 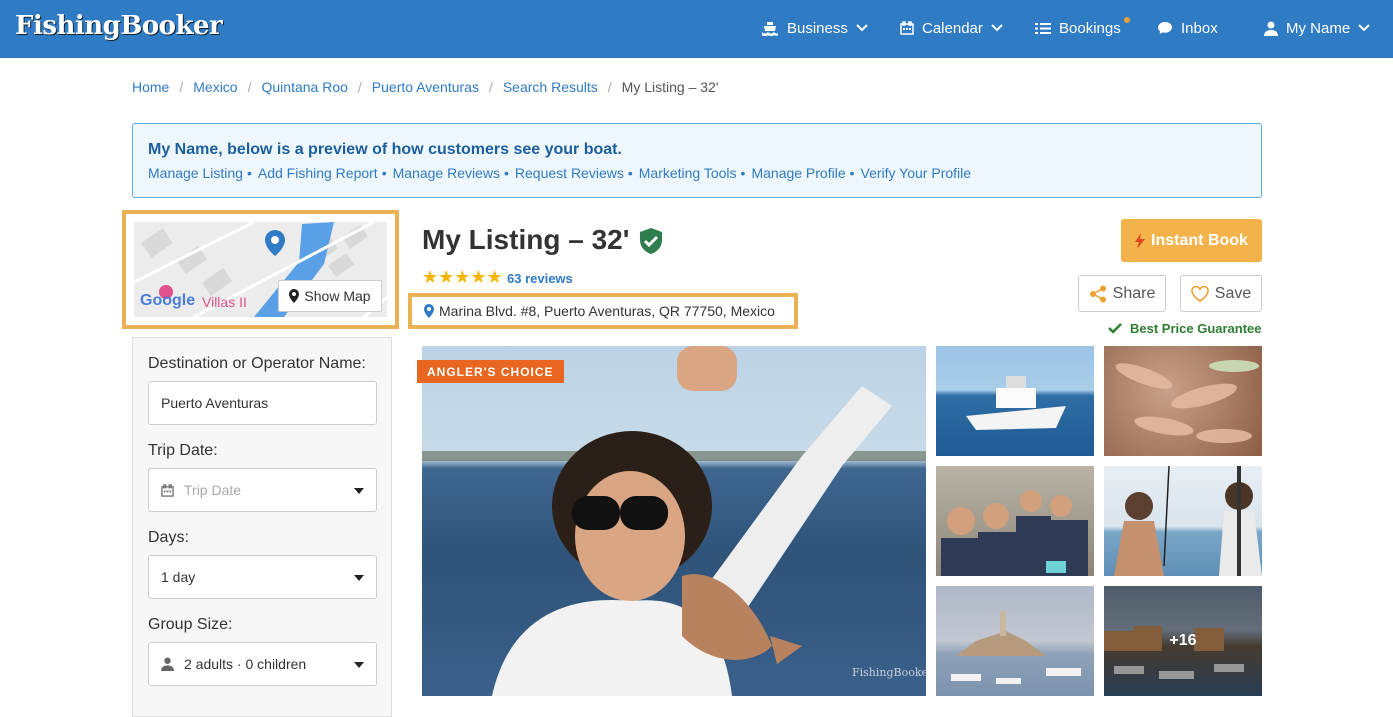 I want to click on show-map-button: Show Map, so click(x=330, y=296).